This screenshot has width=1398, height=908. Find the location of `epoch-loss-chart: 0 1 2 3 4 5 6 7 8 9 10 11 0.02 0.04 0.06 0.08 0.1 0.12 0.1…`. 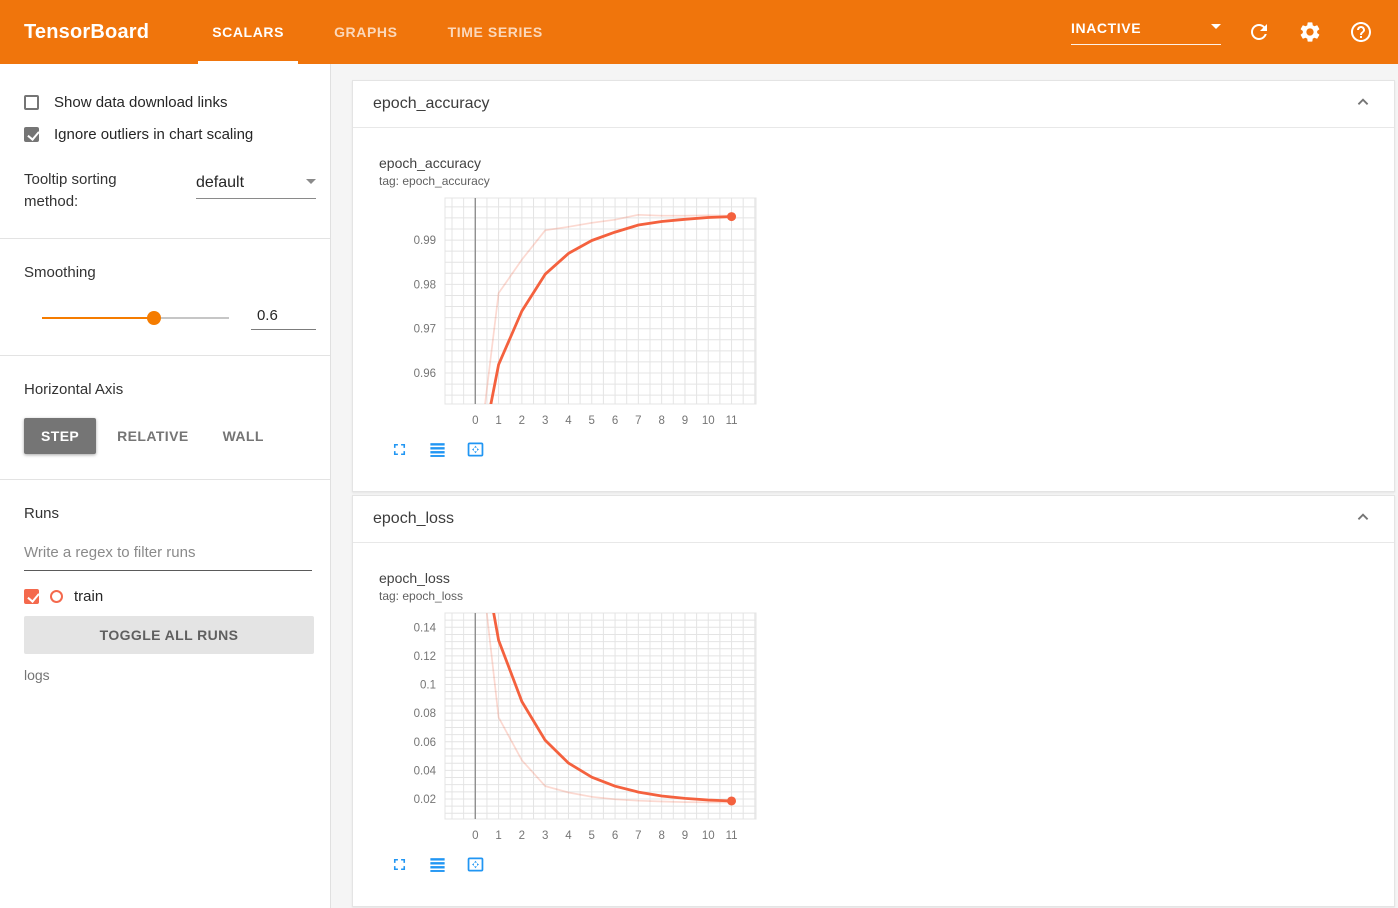

epoch-loss-chart: 0 1 2 3 4 5 6 7 8 9 10 11 0.02 0.04 0.06 0.08 0.1 0.12 0.1… is located at coordinates (566, 727).